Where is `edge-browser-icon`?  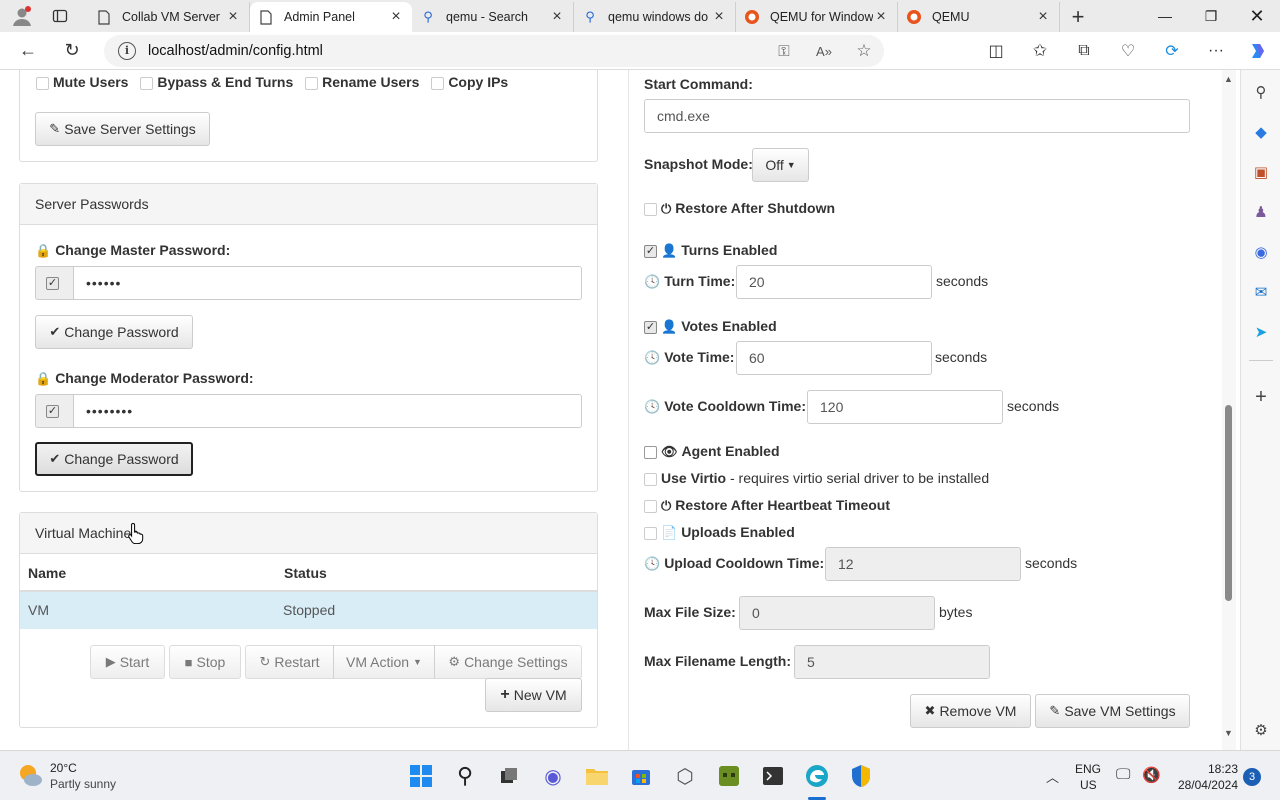 edge-browser-icon is located at coordinates (817, 776).